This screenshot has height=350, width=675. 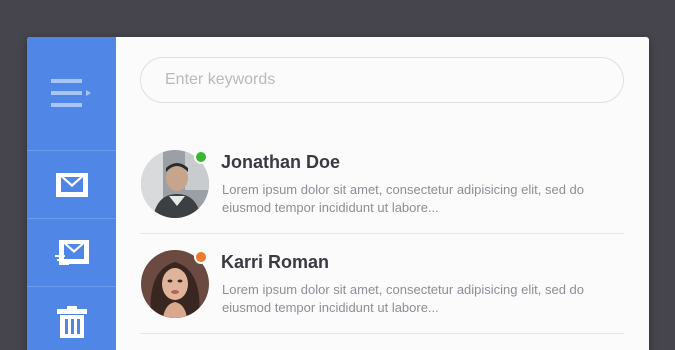 I want to click on sidebar, so click(x=71, y=193).